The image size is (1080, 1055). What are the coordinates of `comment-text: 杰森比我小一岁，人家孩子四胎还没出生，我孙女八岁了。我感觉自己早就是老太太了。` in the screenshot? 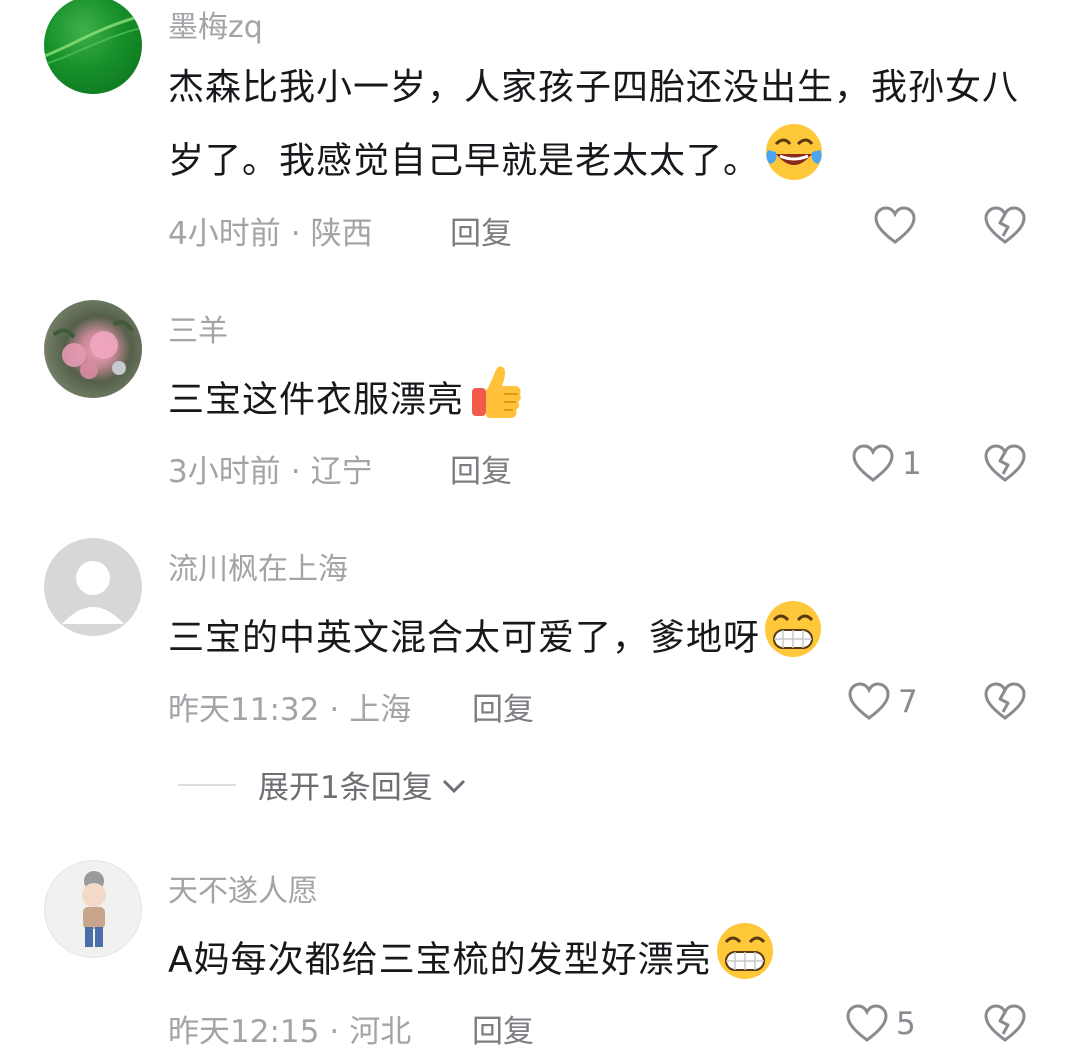 It's located at (608, 130).